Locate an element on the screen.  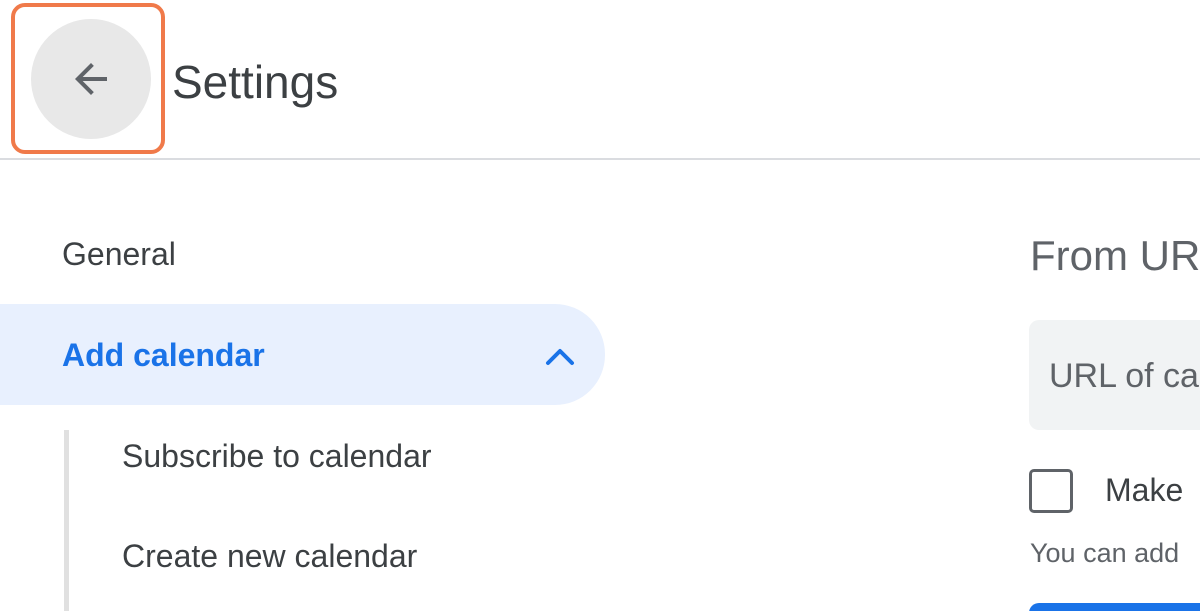
sidebar-subitem-subscribe: Subscribe to calendar is located at coordinates (277, 456).